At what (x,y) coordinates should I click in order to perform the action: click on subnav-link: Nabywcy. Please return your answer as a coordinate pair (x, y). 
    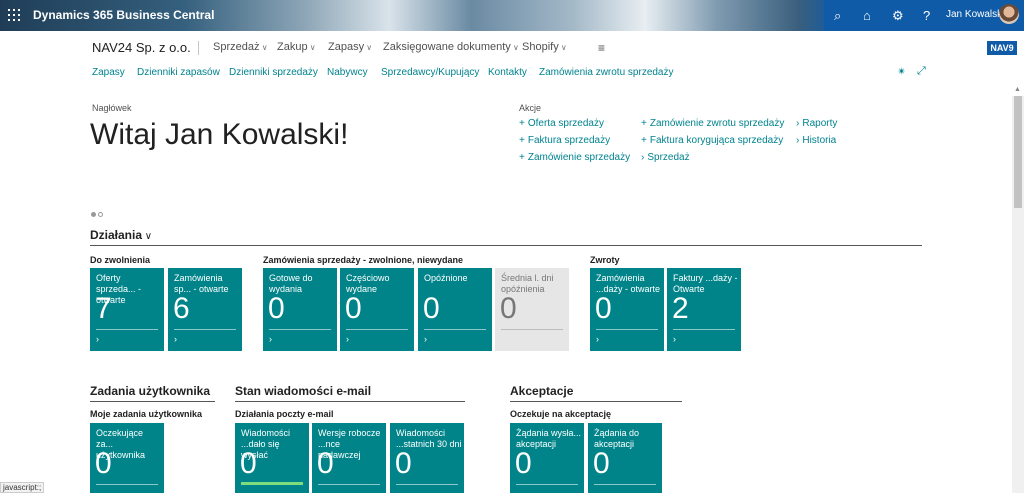
    Looking at the image, I should click on (347, 72).